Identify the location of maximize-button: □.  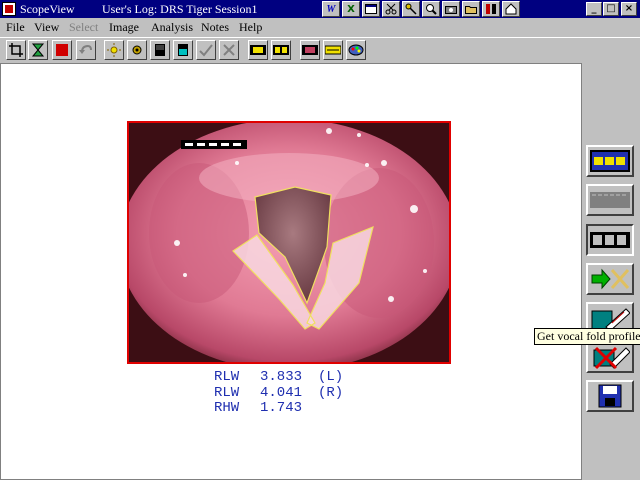
(611, 9).